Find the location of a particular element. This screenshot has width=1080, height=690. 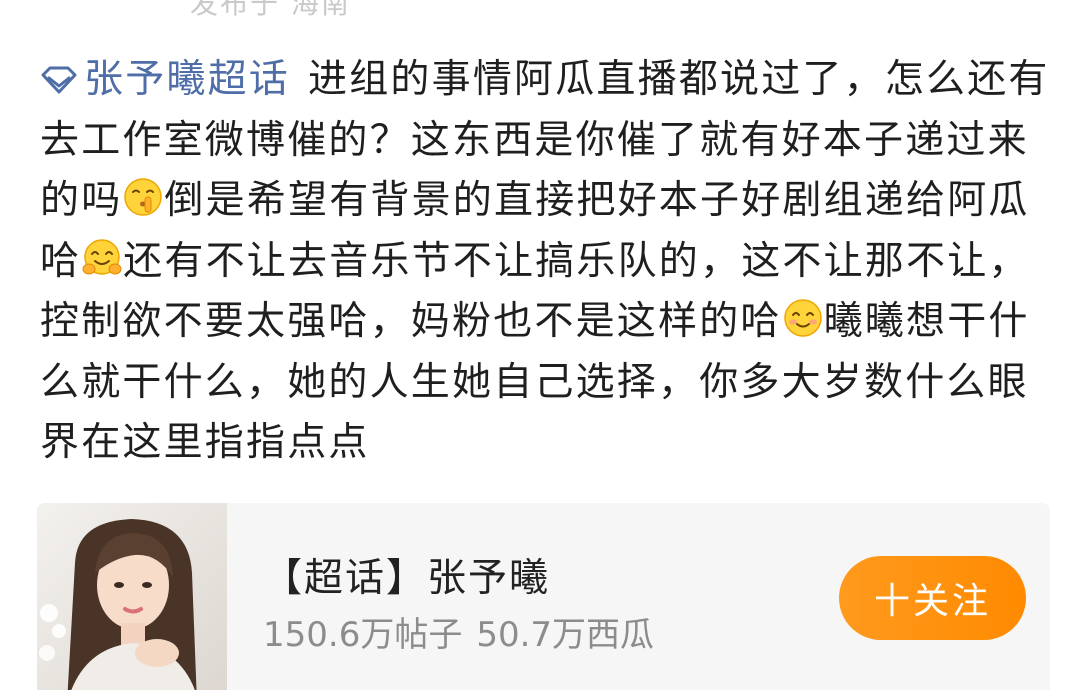

follow-button: 十关注 is located at coordinates (932, 598).